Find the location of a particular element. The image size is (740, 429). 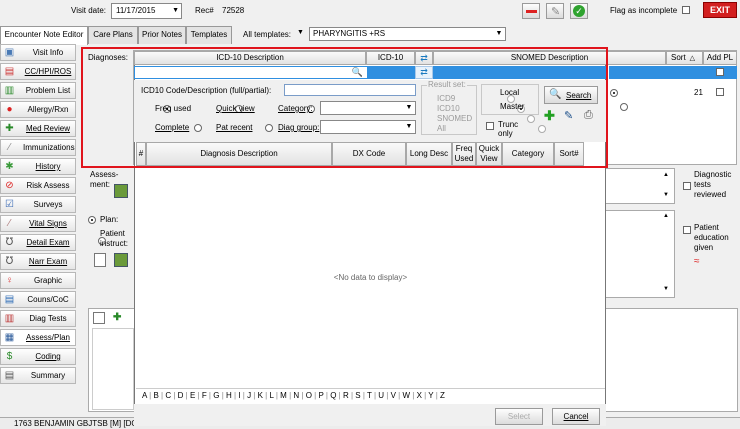

list-icon: ▥ is located at coordinates (9, 90).